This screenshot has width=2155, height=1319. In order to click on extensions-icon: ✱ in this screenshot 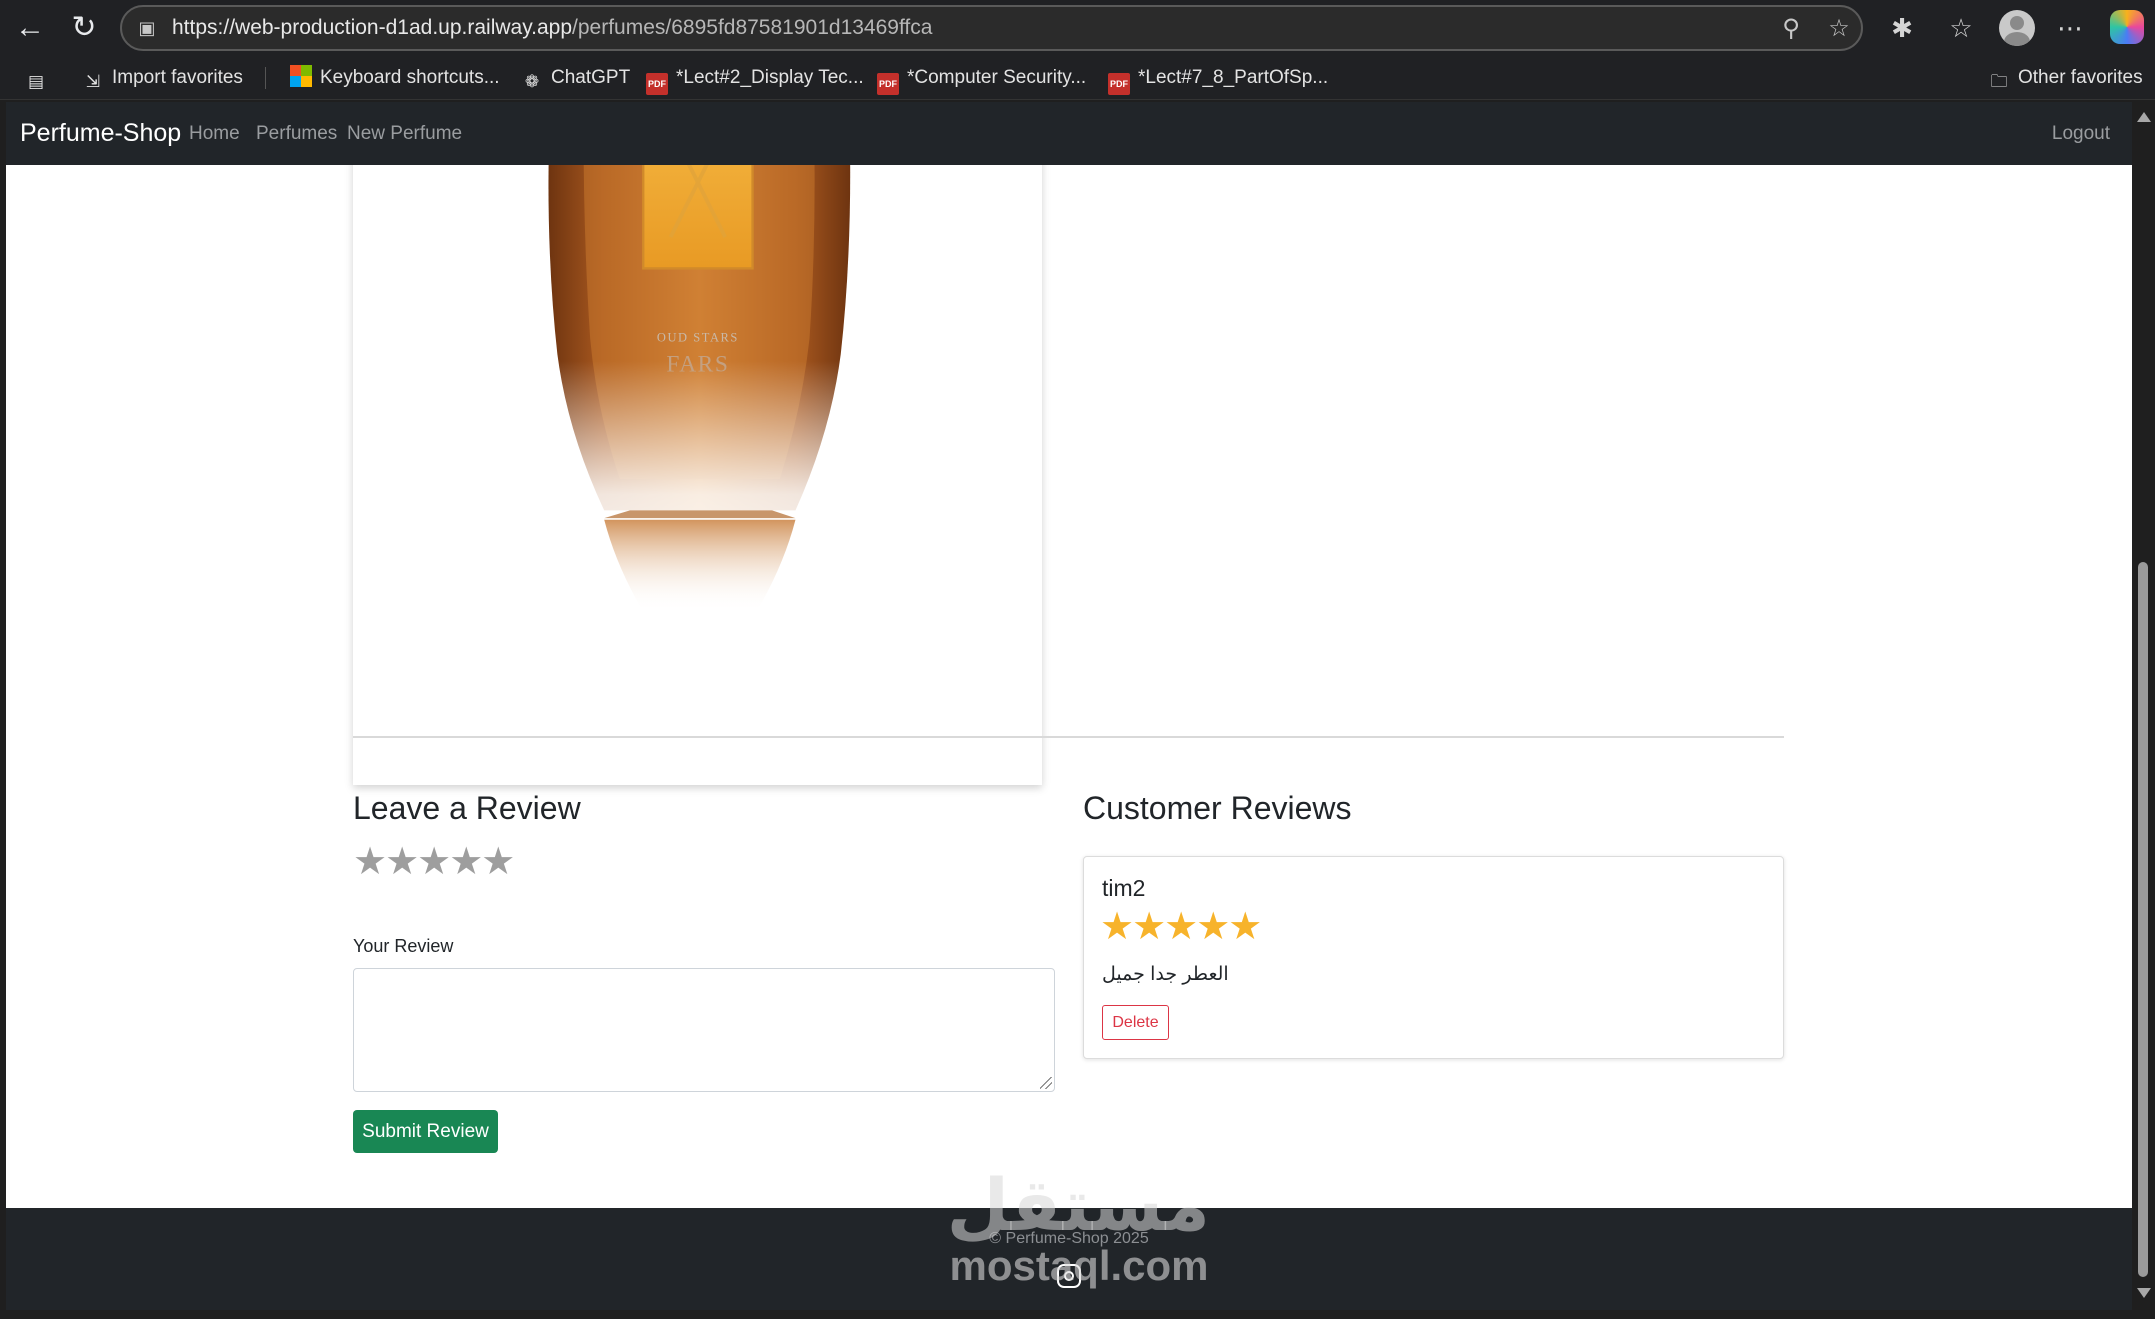, I will do `click(1902, 28)`.